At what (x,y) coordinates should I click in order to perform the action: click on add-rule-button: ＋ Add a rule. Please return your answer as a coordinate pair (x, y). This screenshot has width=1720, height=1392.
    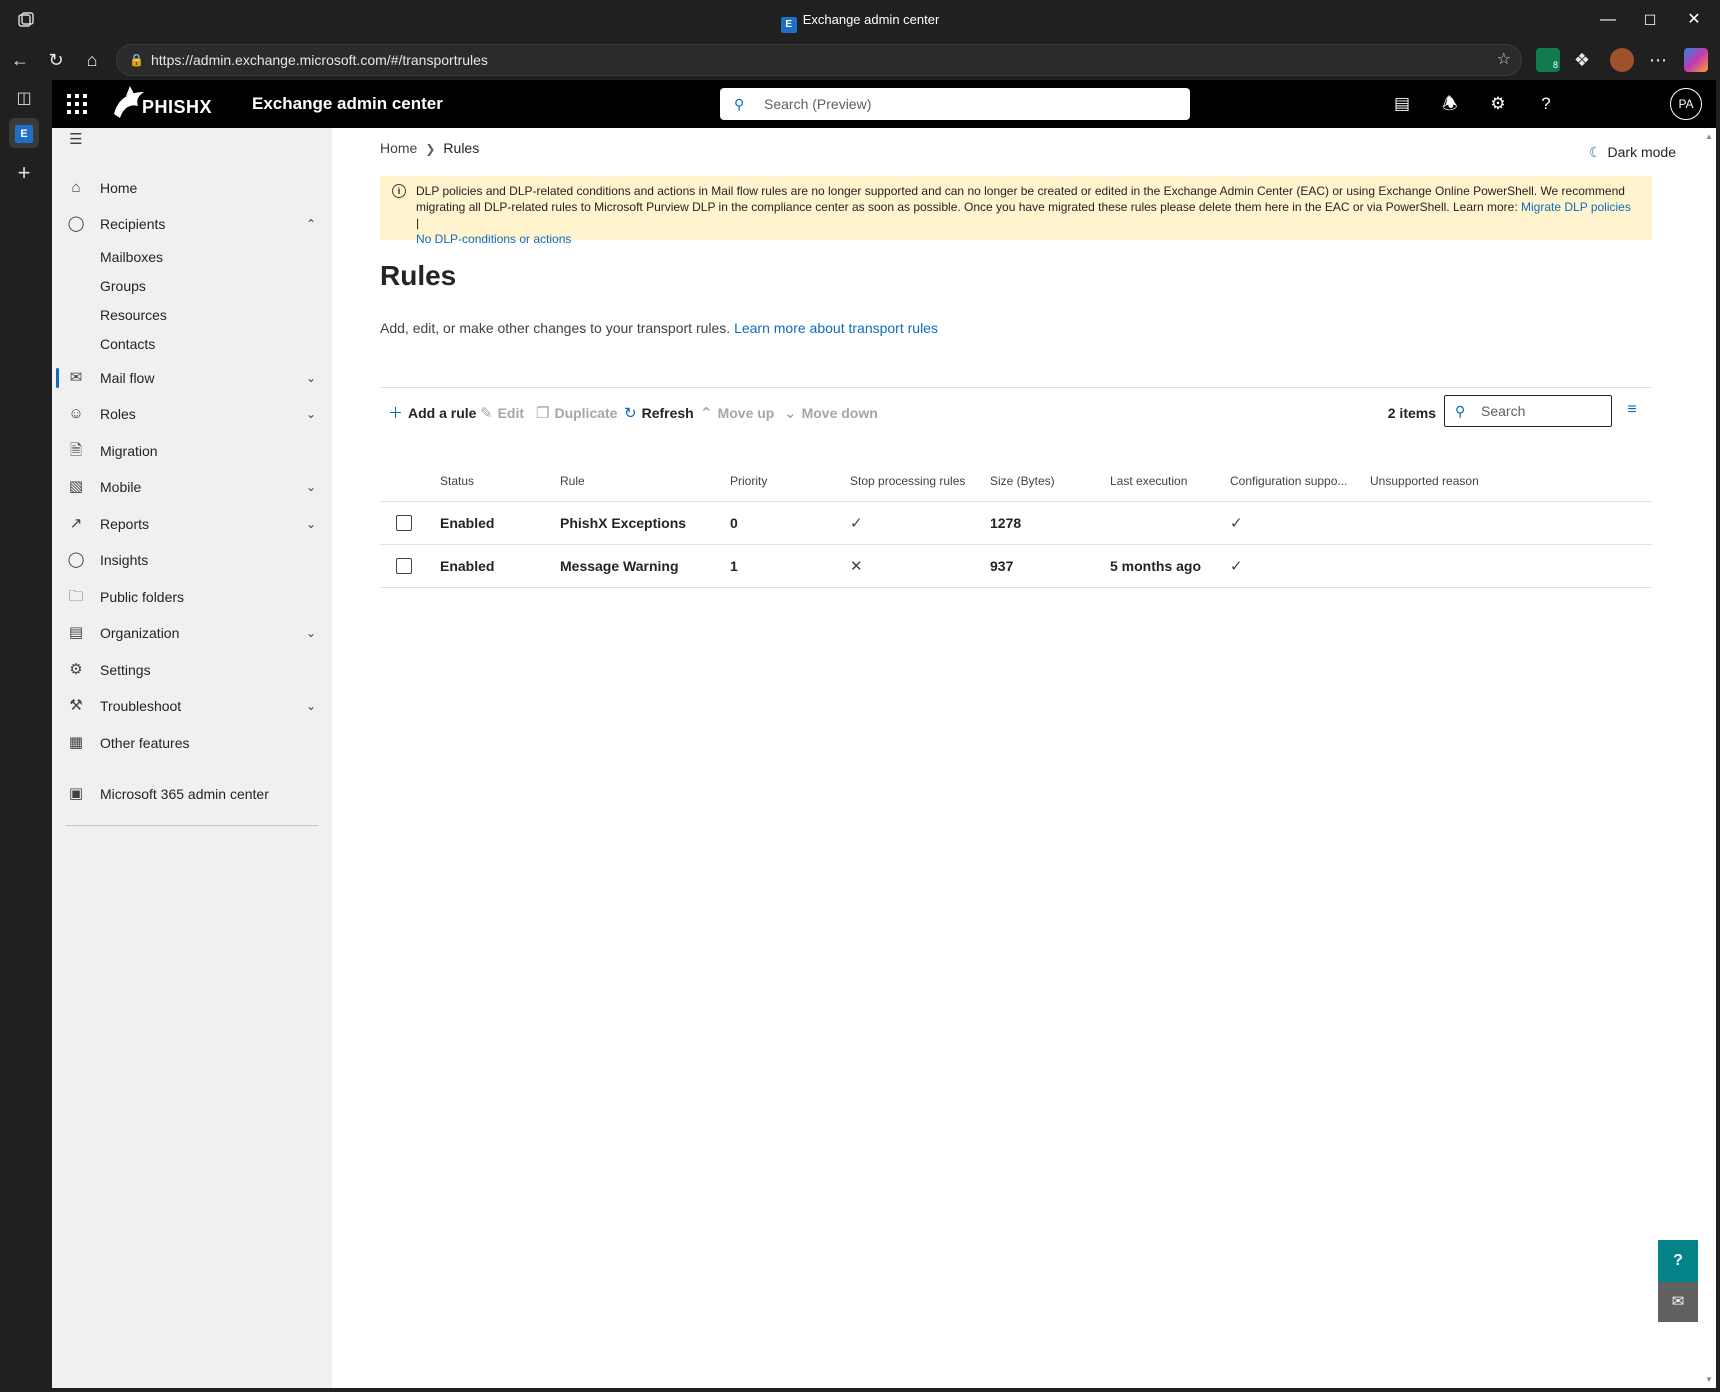
    Looking at the image, I should click on (432, 413).